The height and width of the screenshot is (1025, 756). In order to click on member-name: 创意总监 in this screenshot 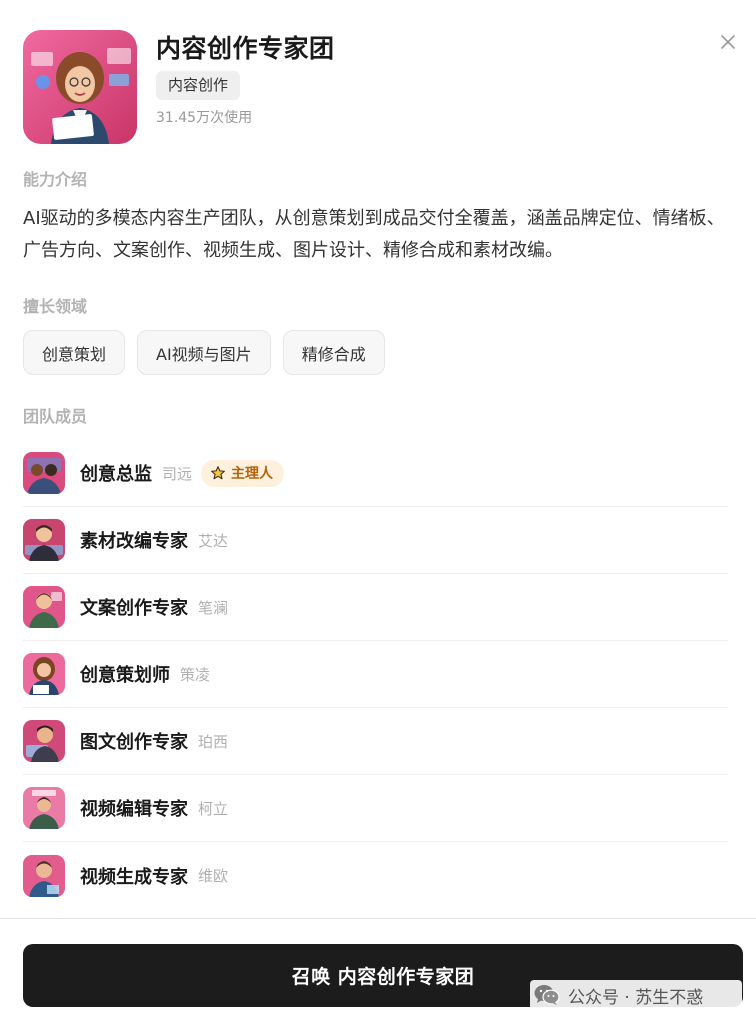, I will do `click(116, 474)`.